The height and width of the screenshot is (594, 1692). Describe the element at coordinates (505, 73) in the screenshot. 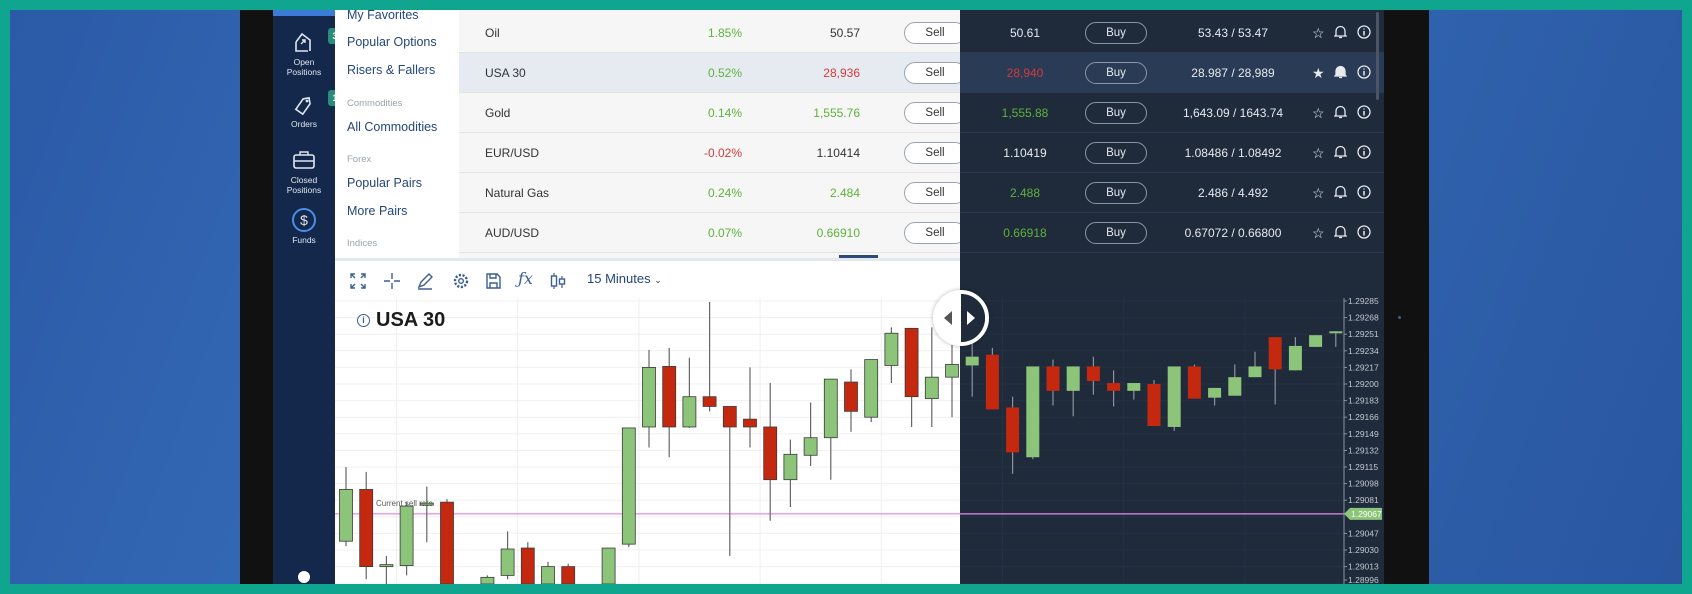

I see `instrument-name: USA 30` at that location.